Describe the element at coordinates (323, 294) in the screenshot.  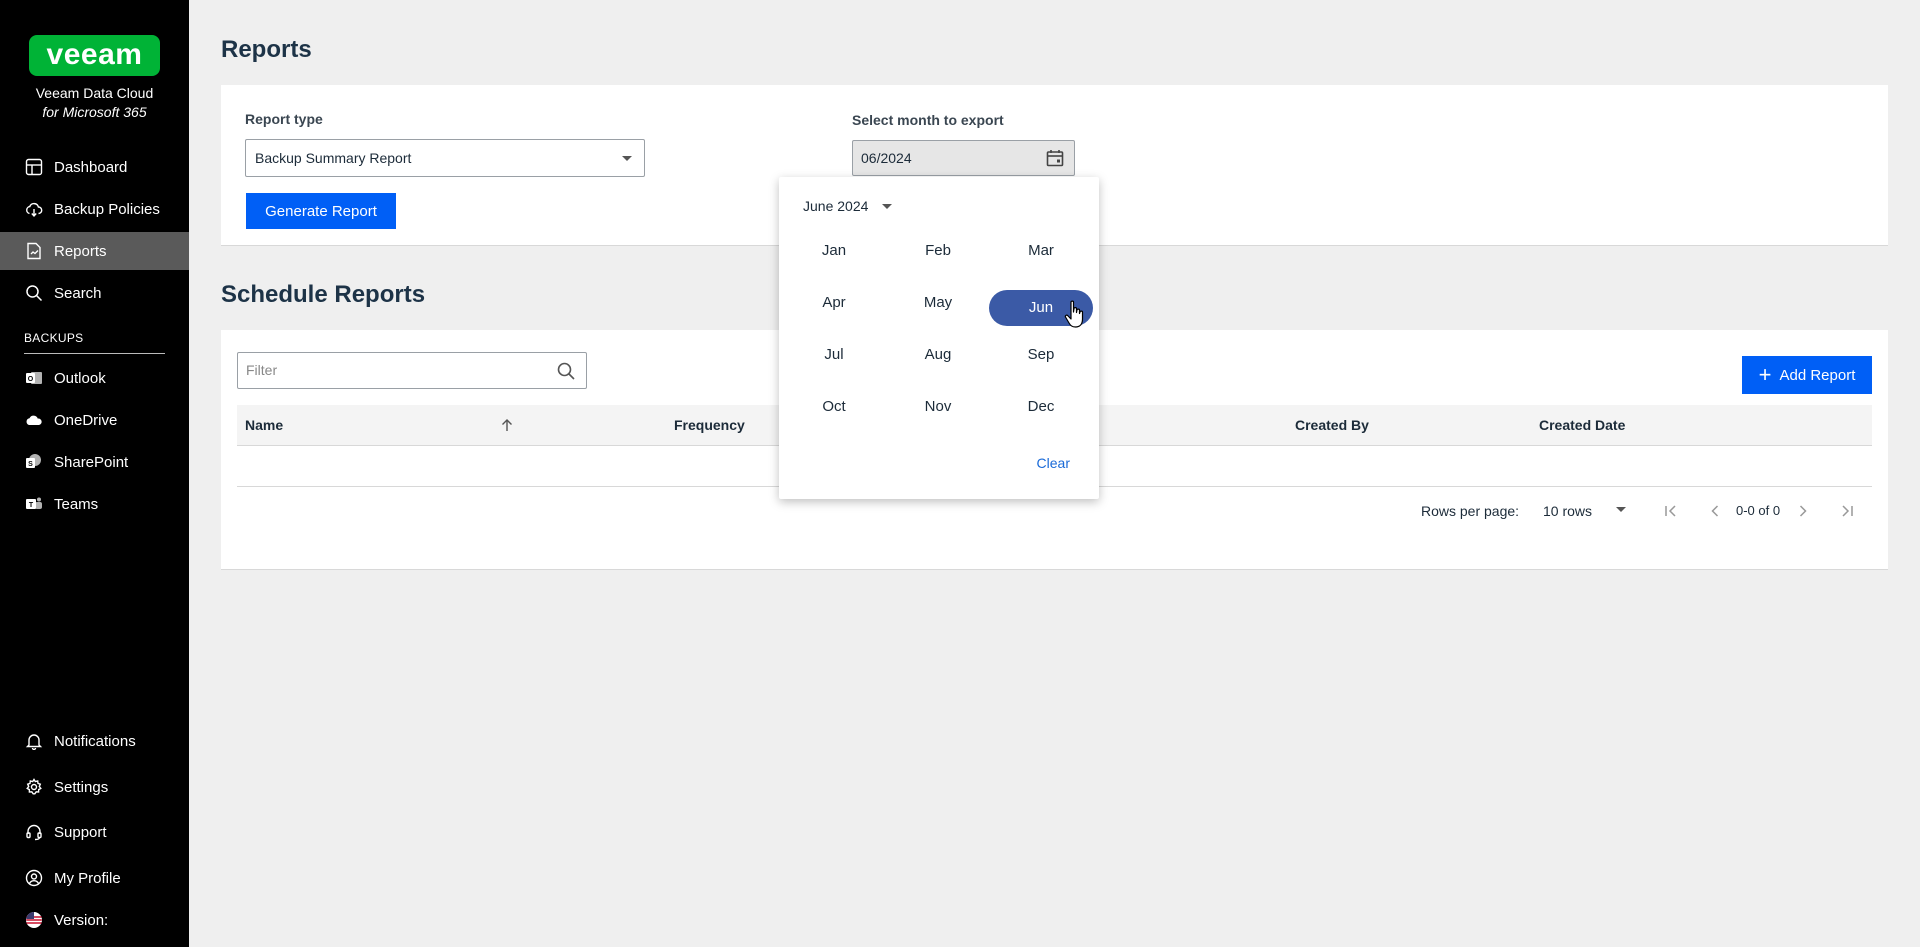
I see `schedule-reports-title: Schedule Reports` at that location.